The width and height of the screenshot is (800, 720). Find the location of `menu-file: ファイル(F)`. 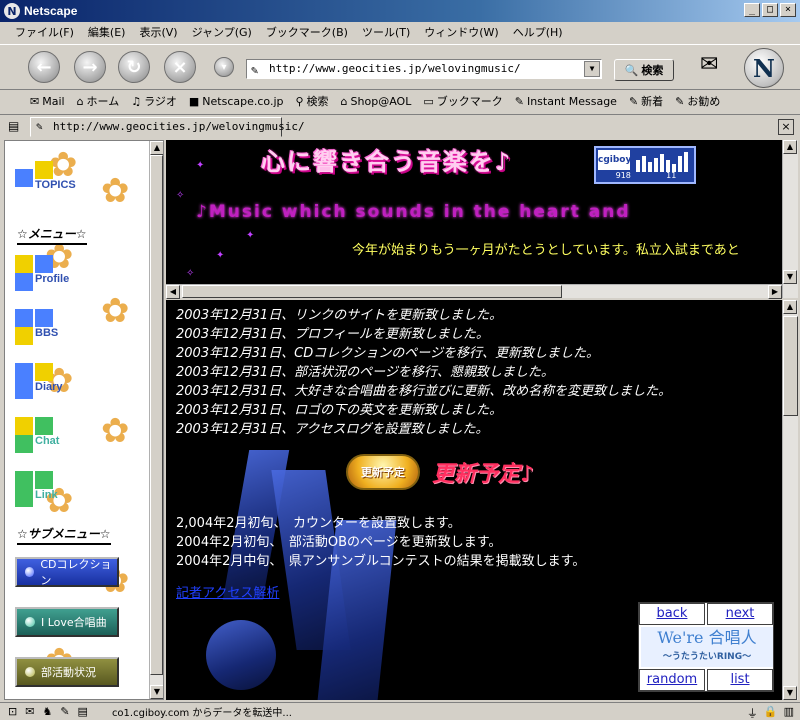

menu-file: ファイル(F) is located at coordinates (44, 32).